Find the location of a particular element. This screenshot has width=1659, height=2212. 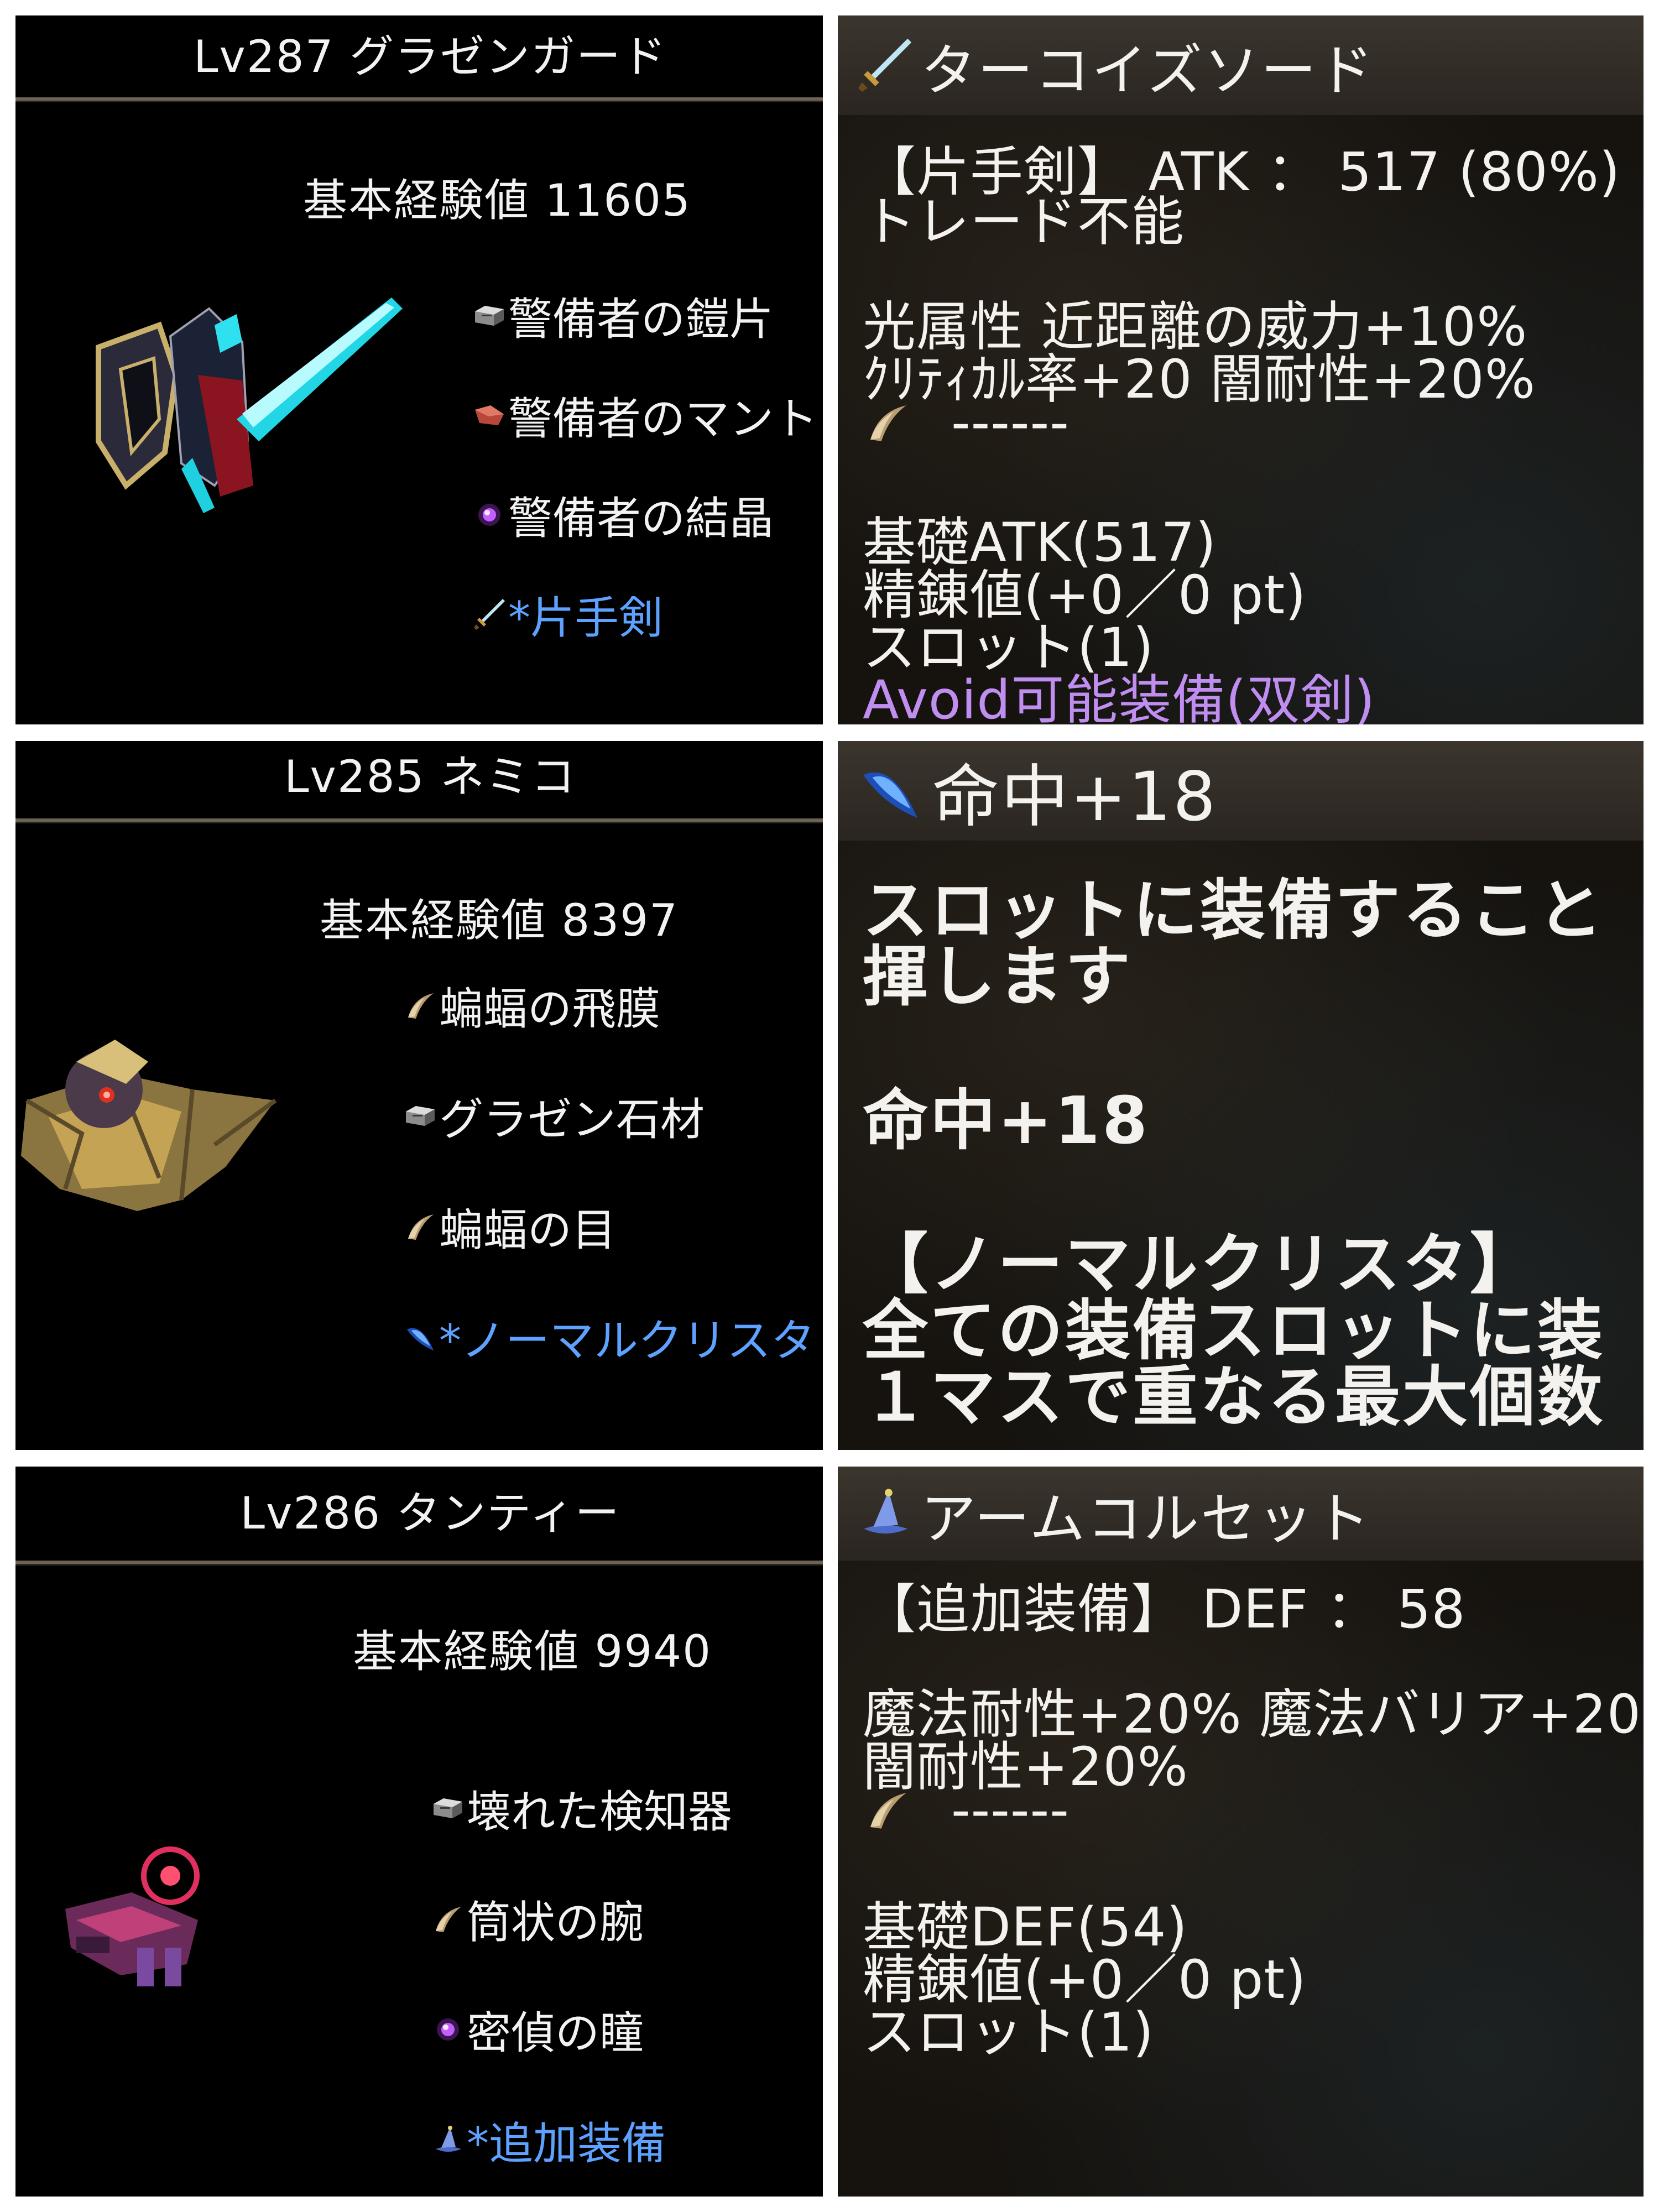

drop-item: 蝙蝠の目 is located at coordinates (510, 1227).